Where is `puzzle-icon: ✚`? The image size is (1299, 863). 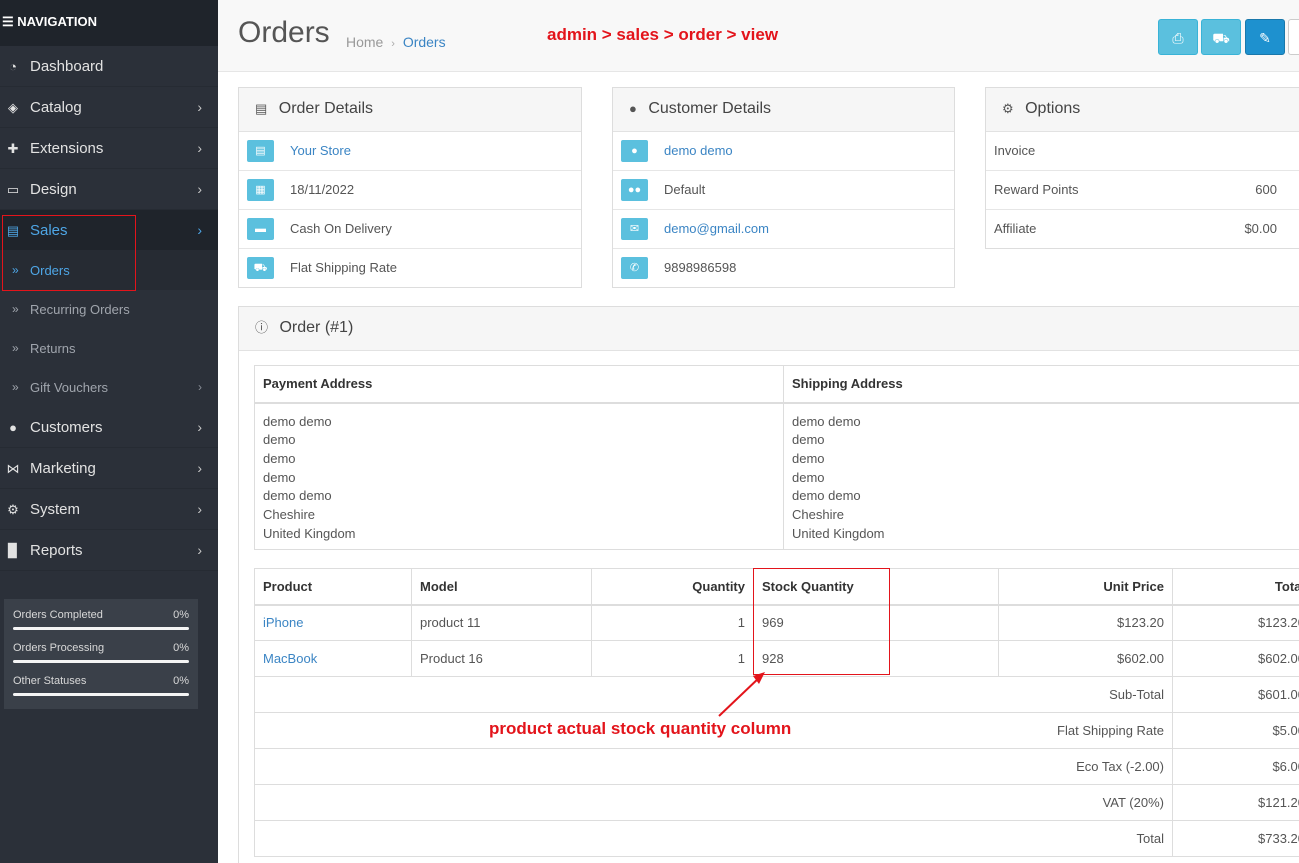
puzzle-icon: ✚ is located at coordinates (13, 148).